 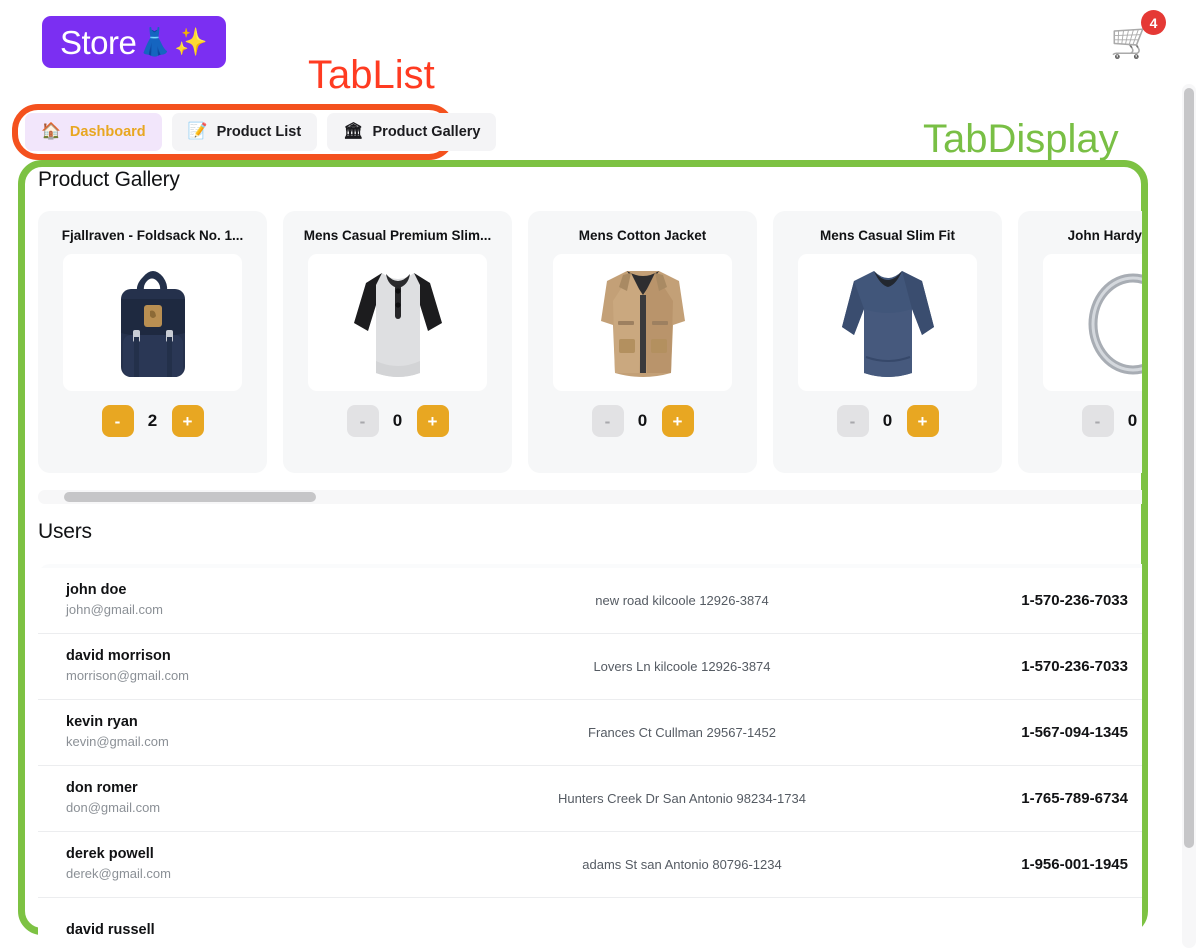 What do you see at coordinates (266, 931) in the screenshot?
I see `user-identity-cell: david russell` at bounding box center [266, 931].